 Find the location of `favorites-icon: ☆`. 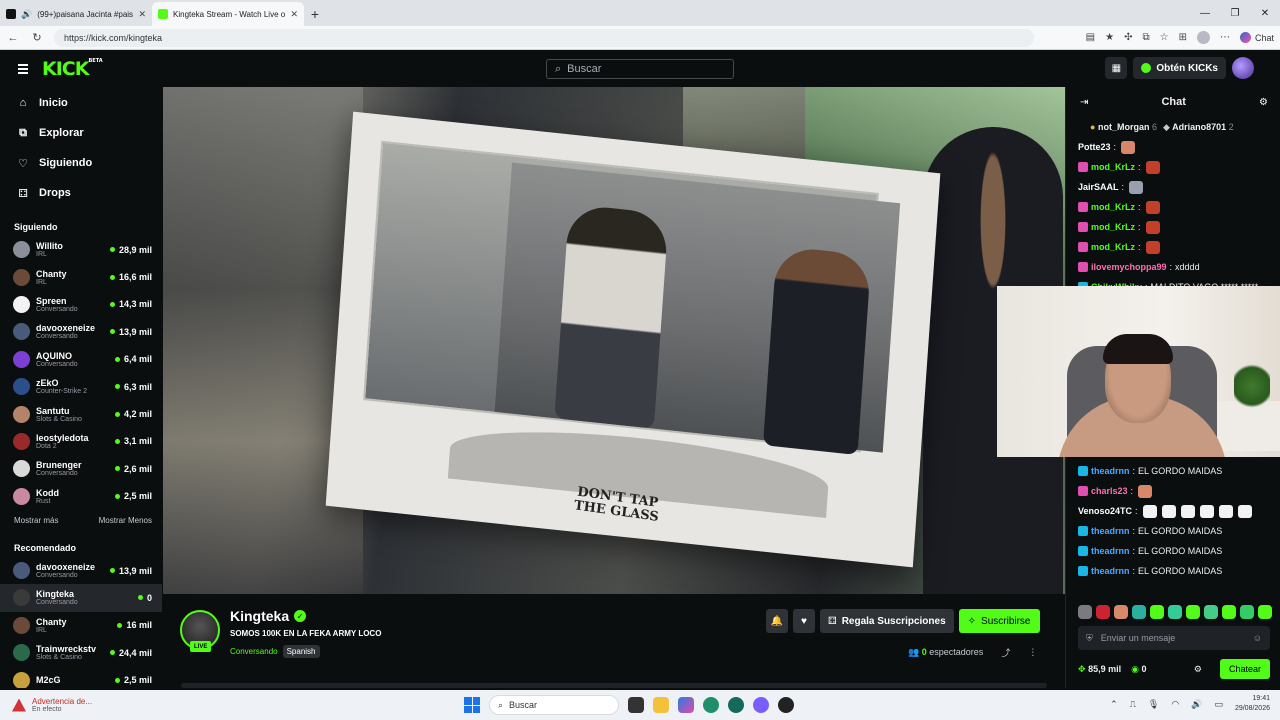

favorites-icon: ☆ is located at coordinates (1164, 37).